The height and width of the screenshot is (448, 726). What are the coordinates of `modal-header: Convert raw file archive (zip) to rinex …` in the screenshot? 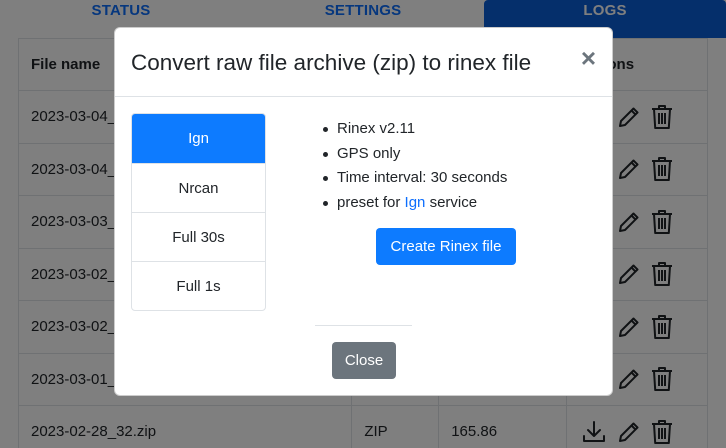 It's located at (363, 62).